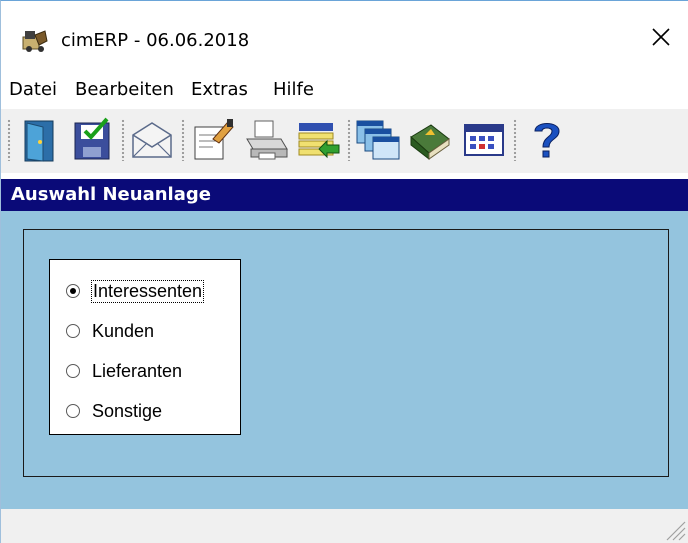 The image size is (688, 543). Describe the element at coordinates (137, 370) in the screenshot. I see `radio-label: Lieferanten` at that location.